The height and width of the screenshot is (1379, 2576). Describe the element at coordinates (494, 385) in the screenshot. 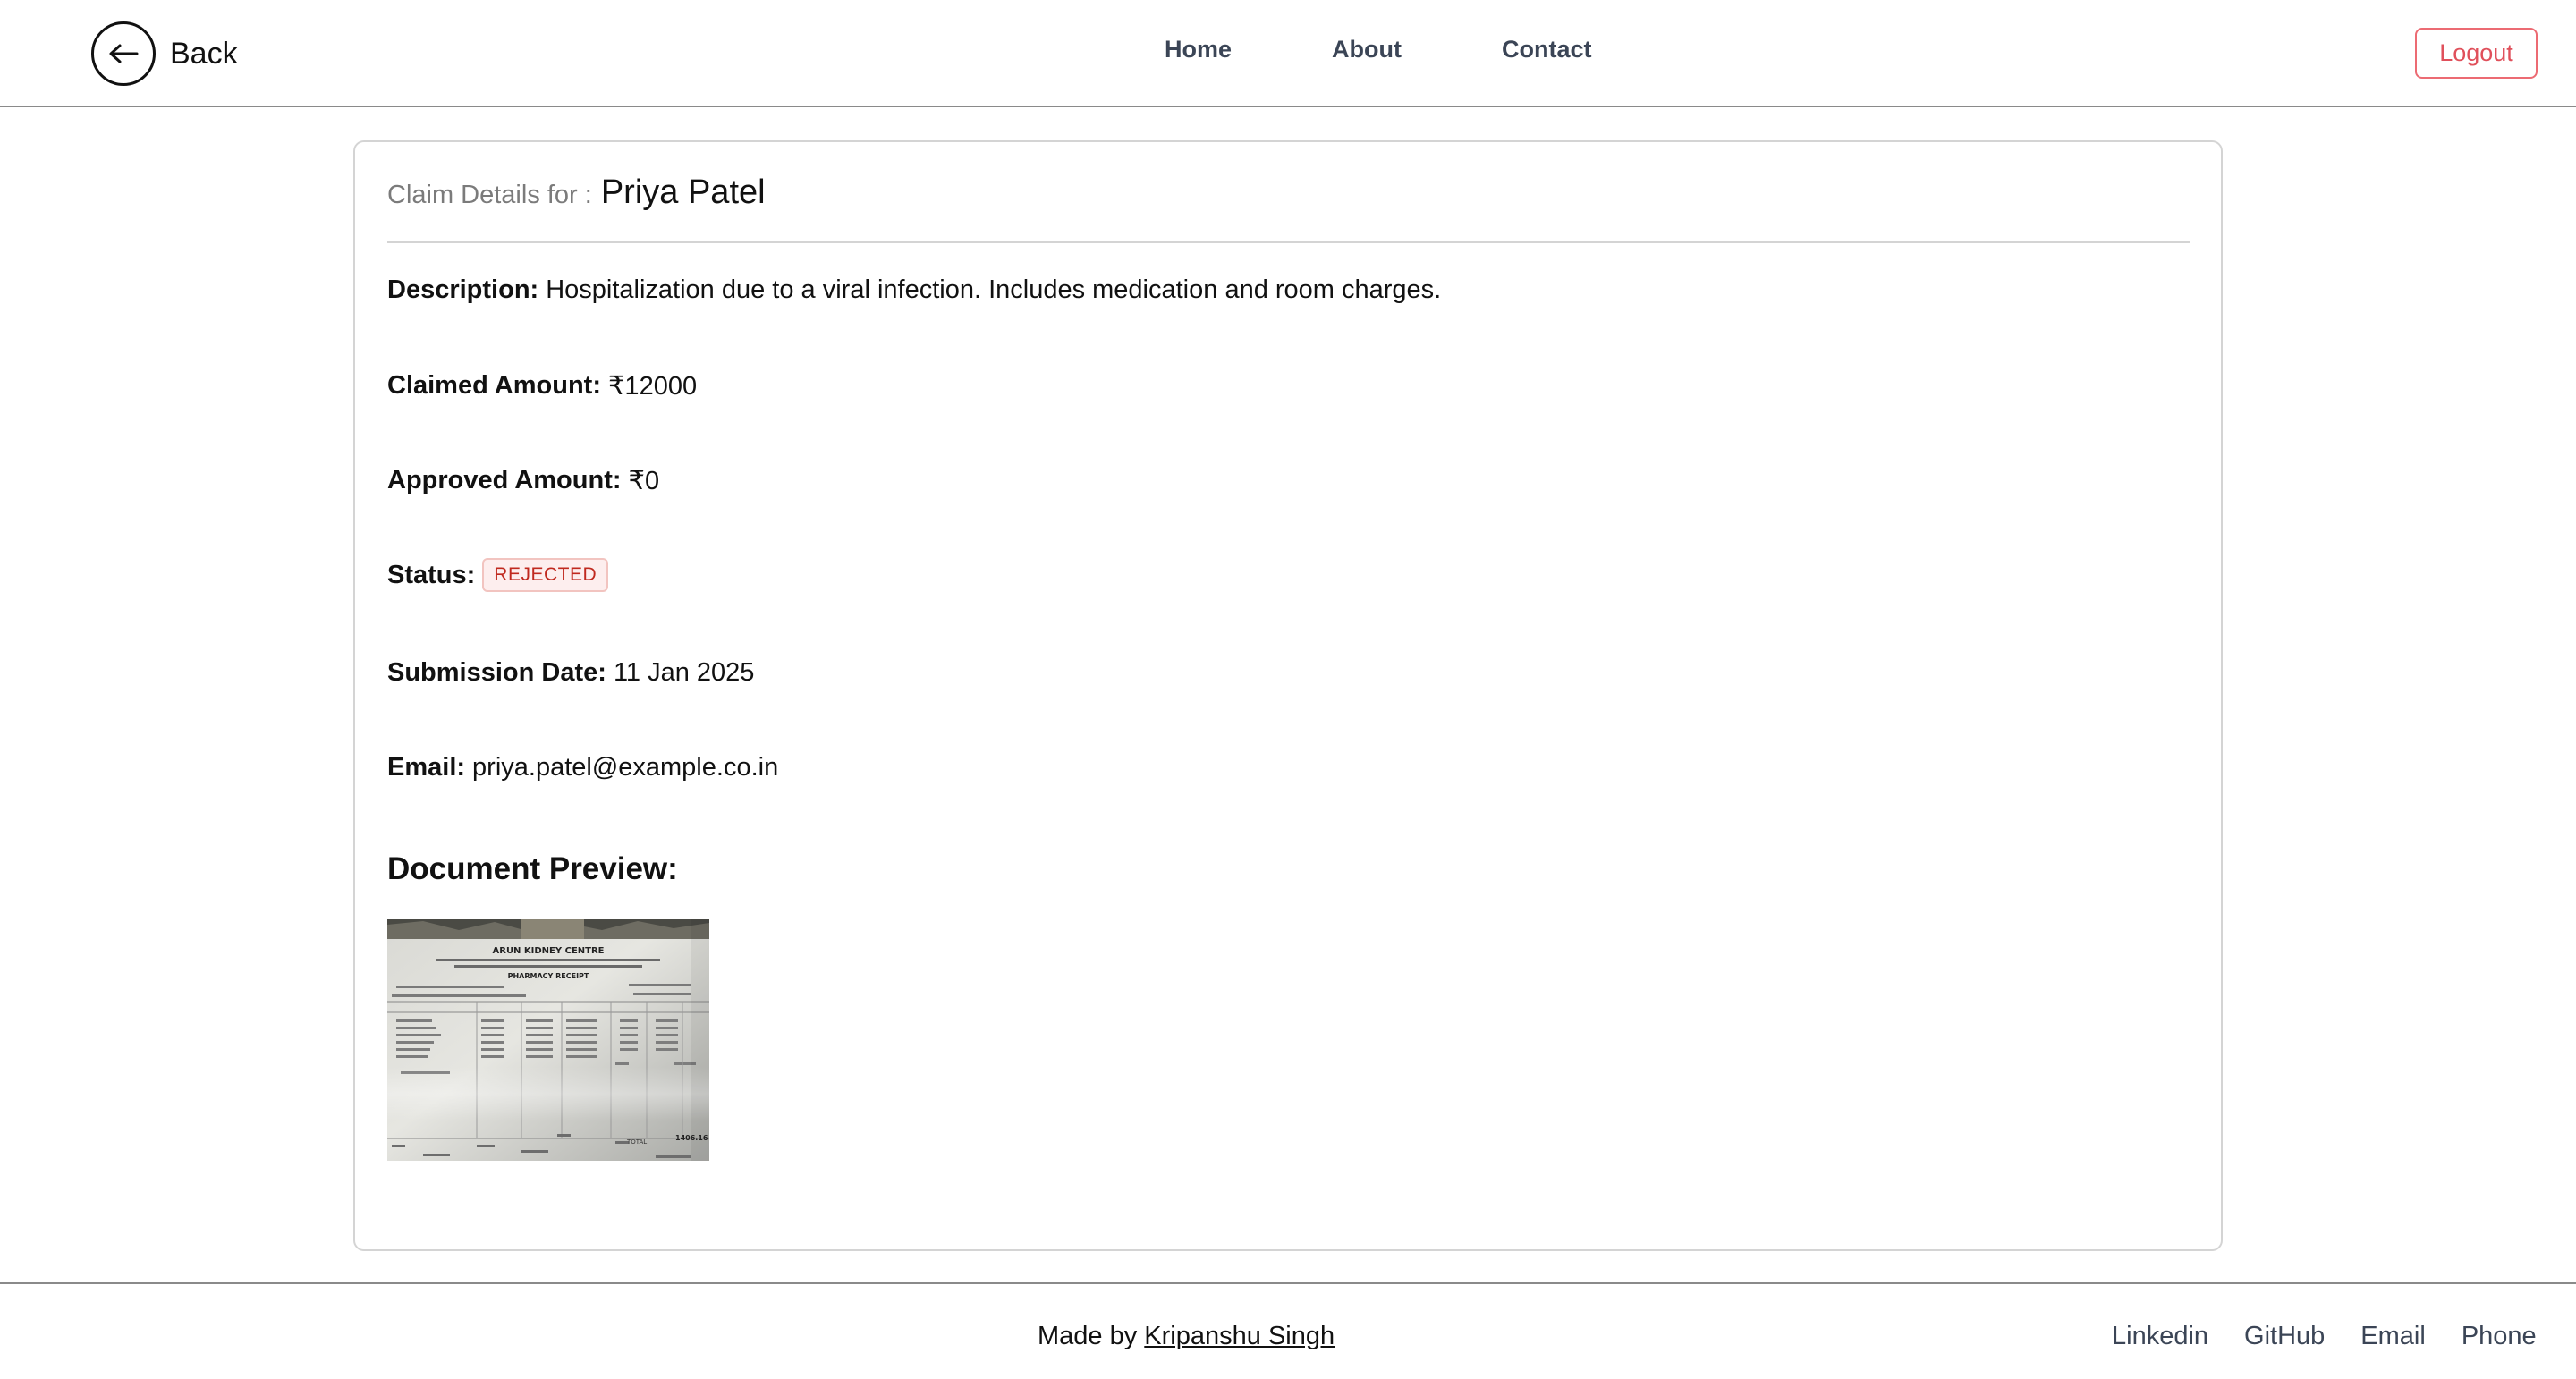

I see `claimed-amount-label: Claimed Amount:` at that location.